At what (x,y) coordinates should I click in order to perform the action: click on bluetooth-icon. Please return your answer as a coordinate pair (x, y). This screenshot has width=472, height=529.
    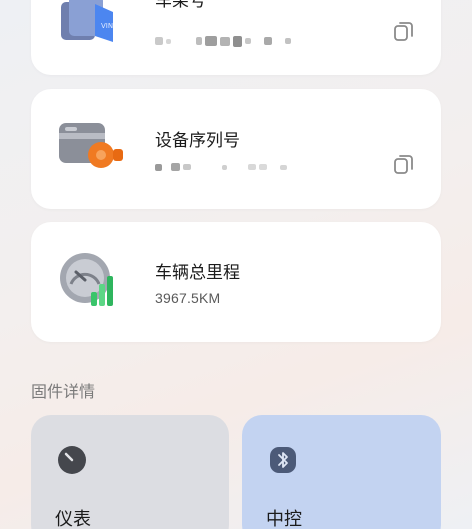
    Looking at the image, I should click on (283, 460).